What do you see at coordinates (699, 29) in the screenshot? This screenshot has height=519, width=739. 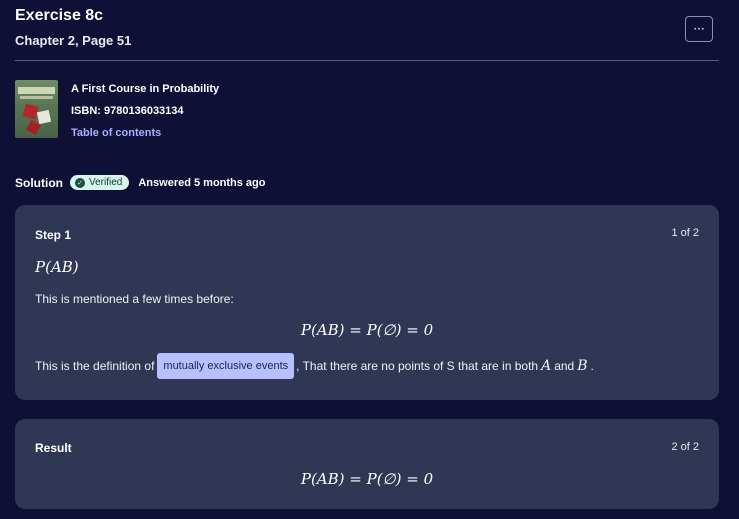 I see `more-options-button: ···` at bounding box center [699, 29].